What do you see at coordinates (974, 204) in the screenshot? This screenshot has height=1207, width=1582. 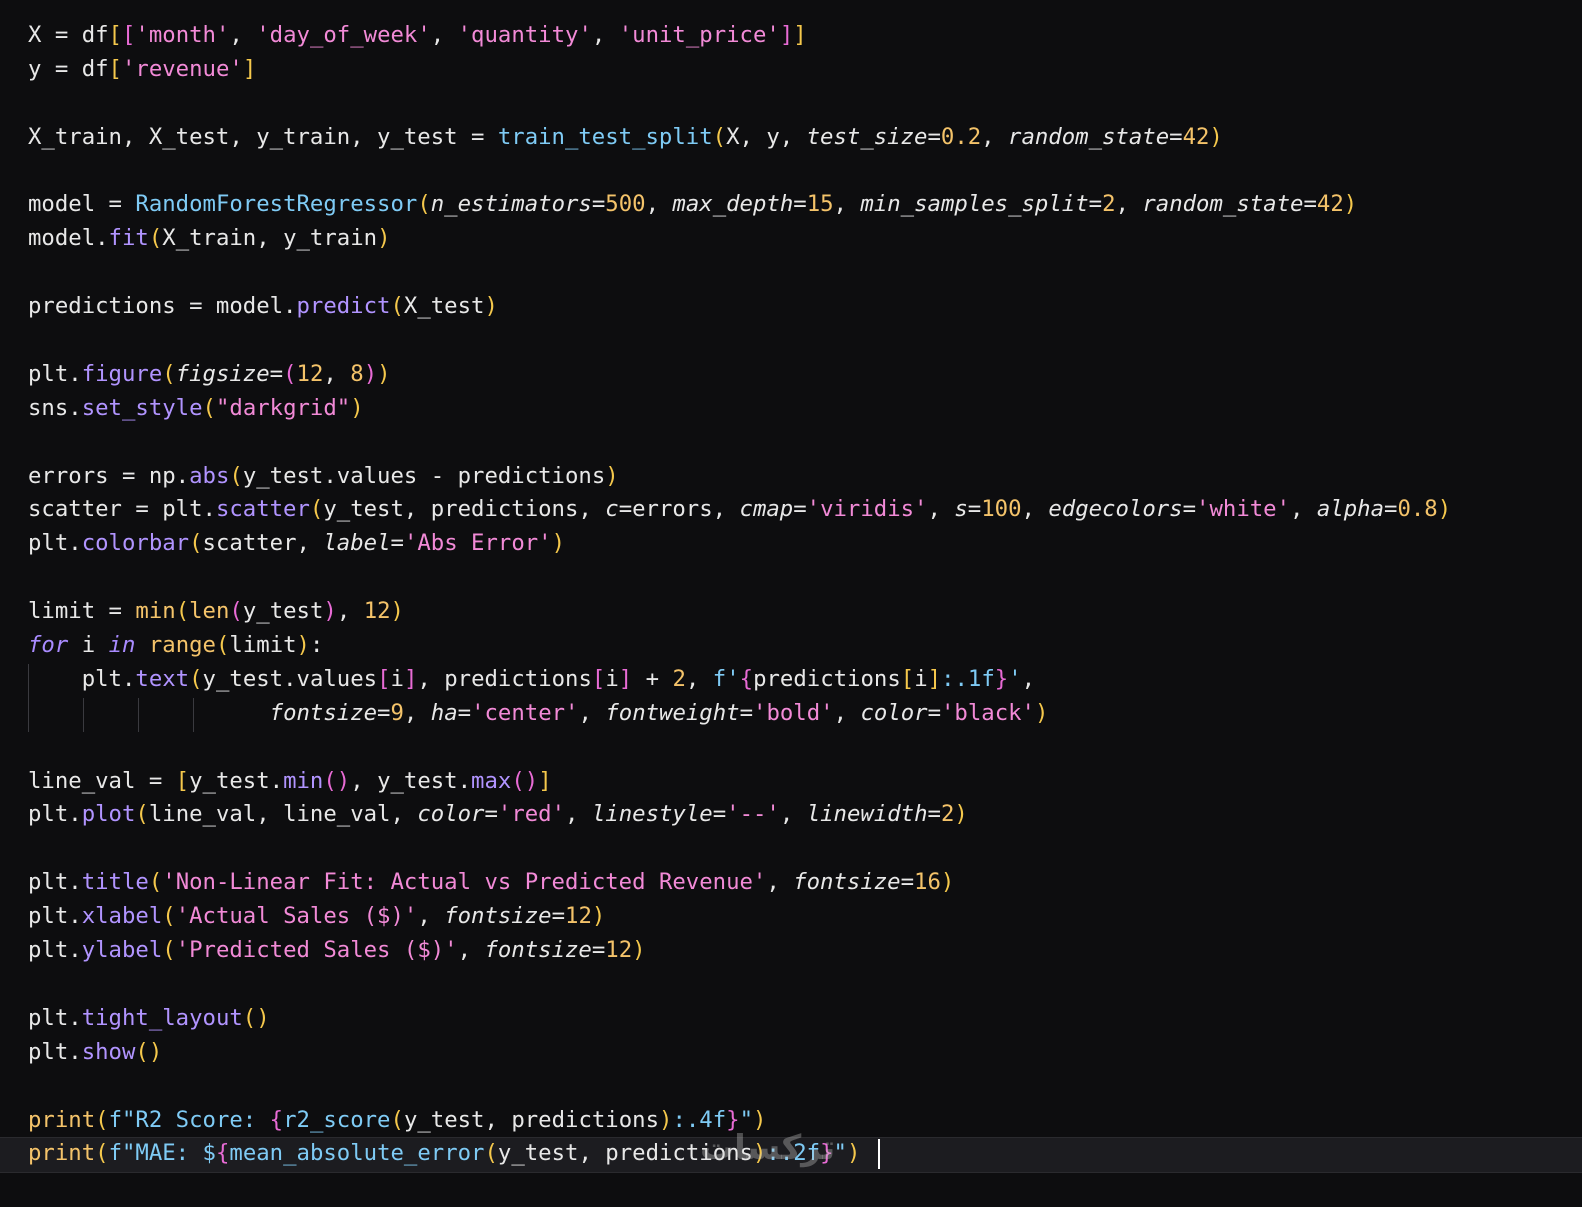 I see `code-token: min_samples_split` at bounding box center [974, 204].